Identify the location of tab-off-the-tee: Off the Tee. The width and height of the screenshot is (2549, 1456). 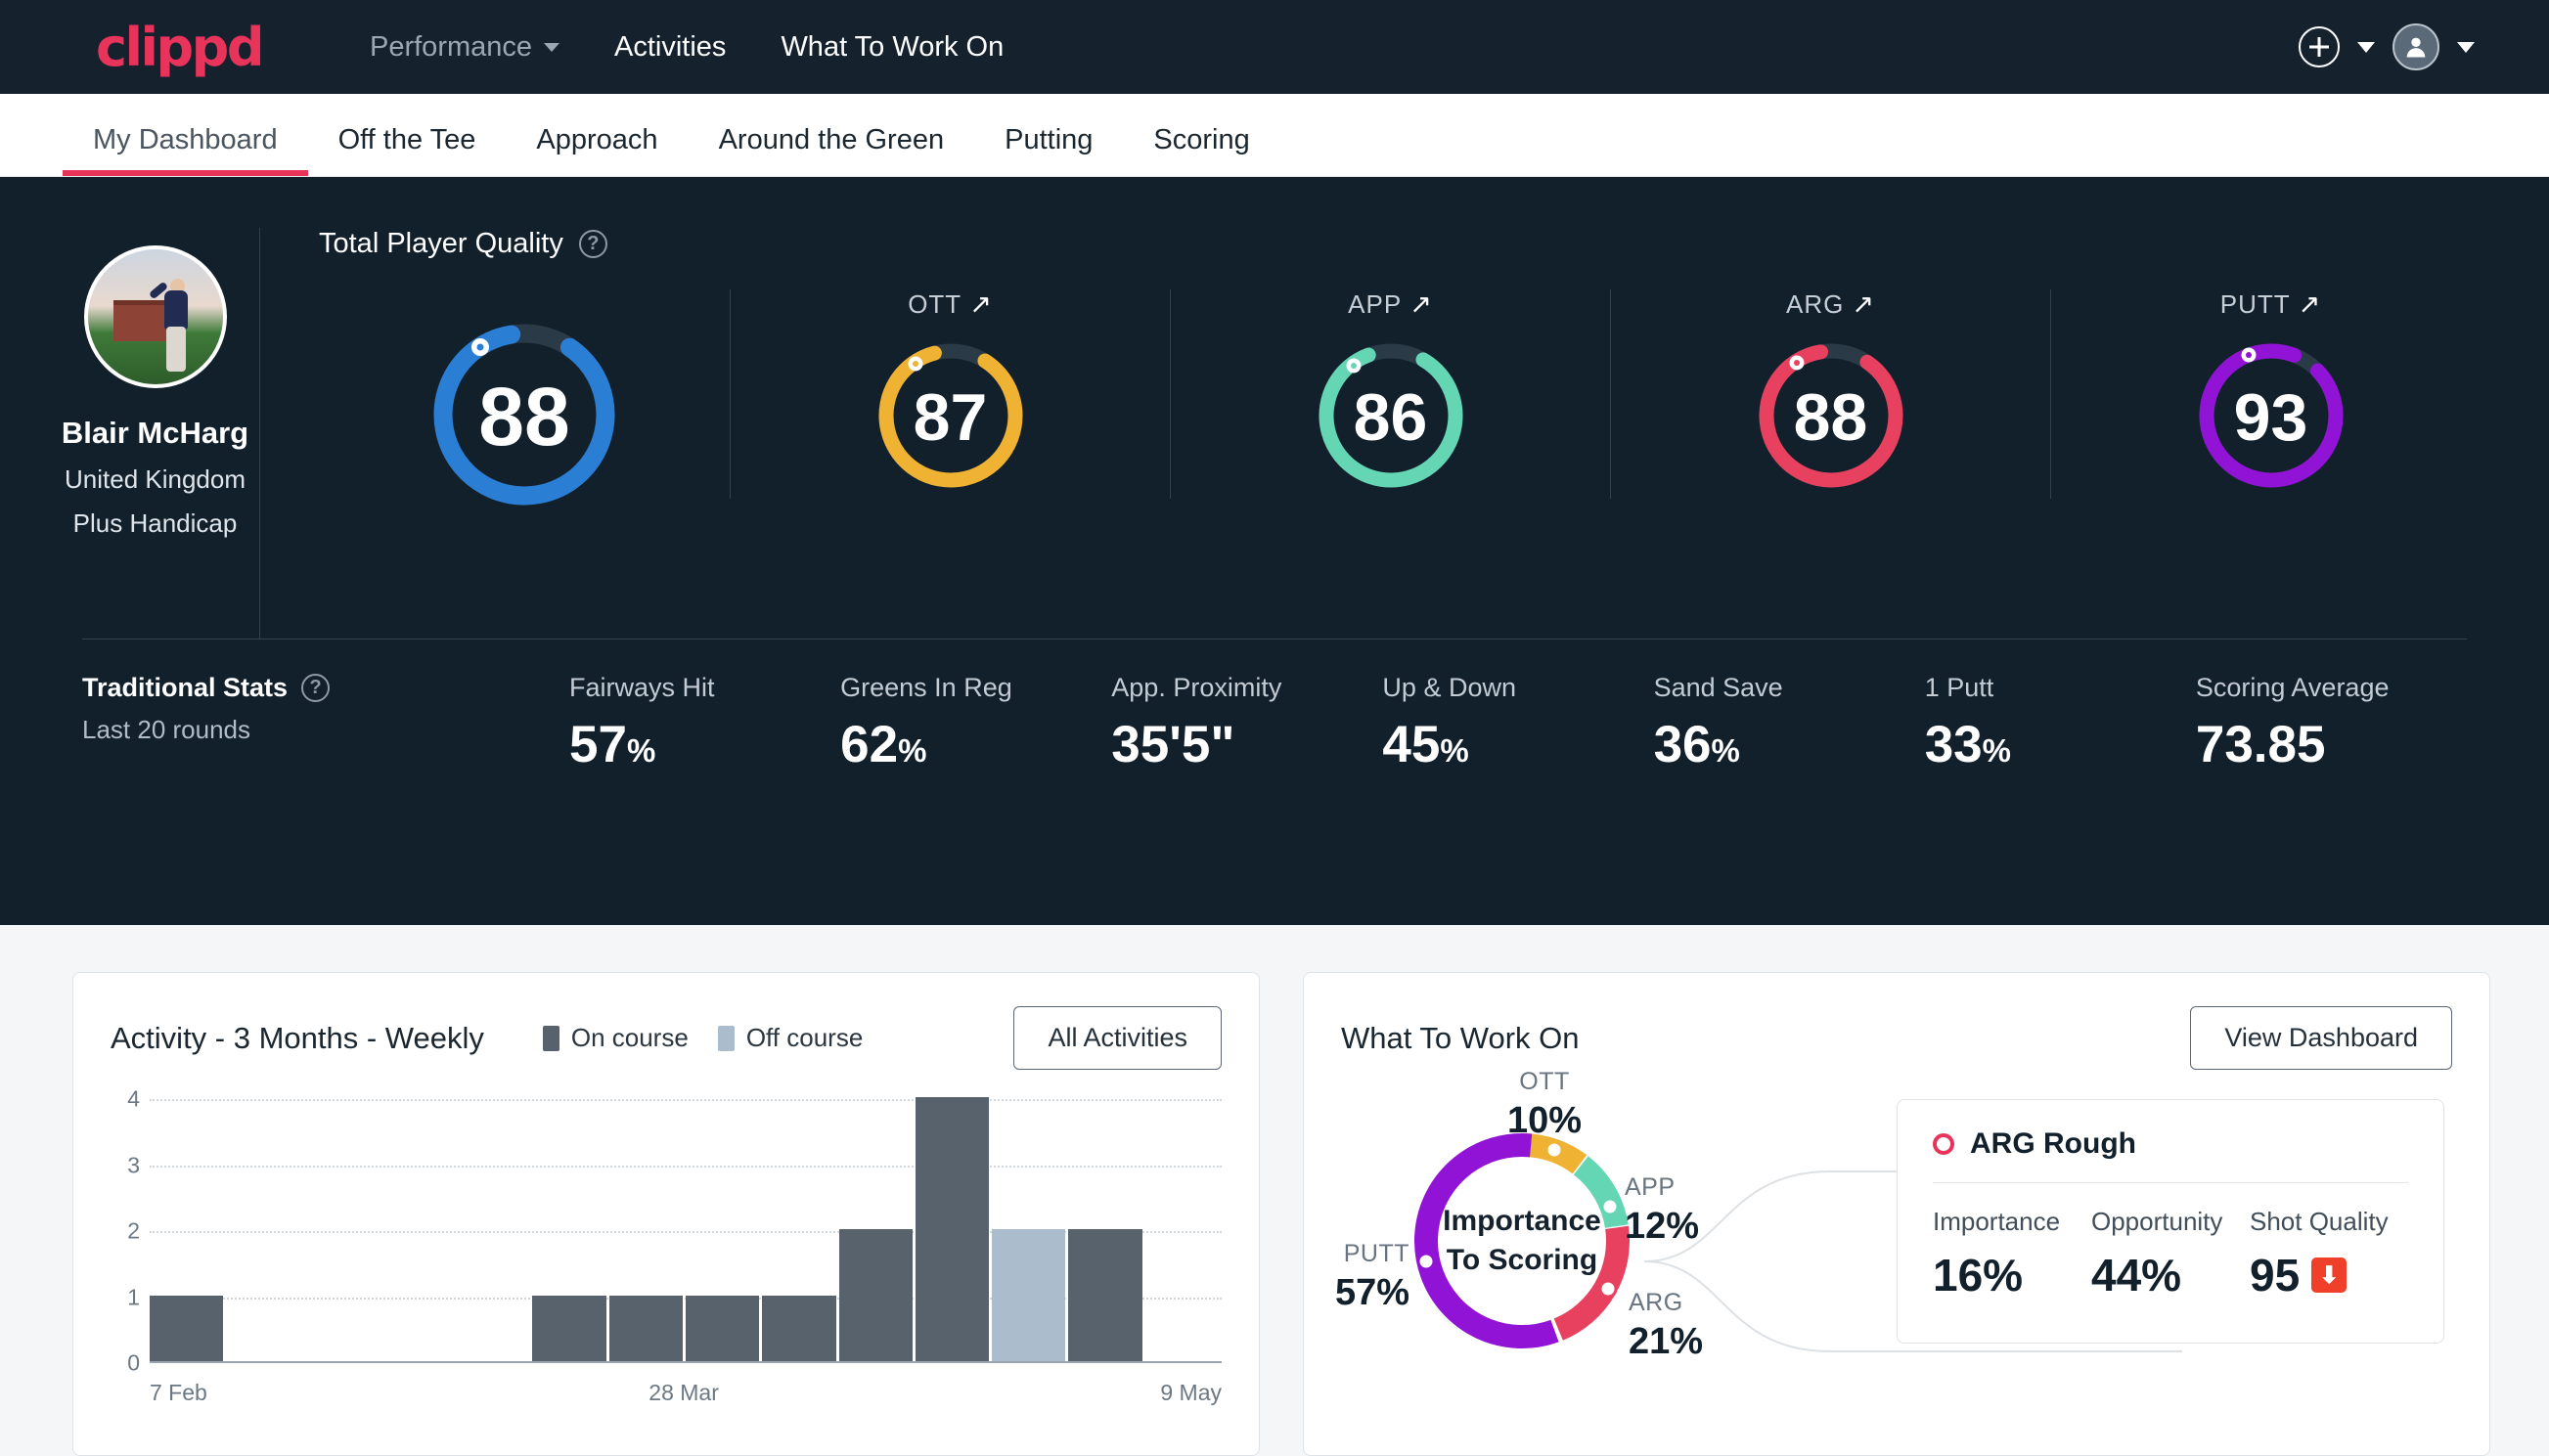
(408, 150).